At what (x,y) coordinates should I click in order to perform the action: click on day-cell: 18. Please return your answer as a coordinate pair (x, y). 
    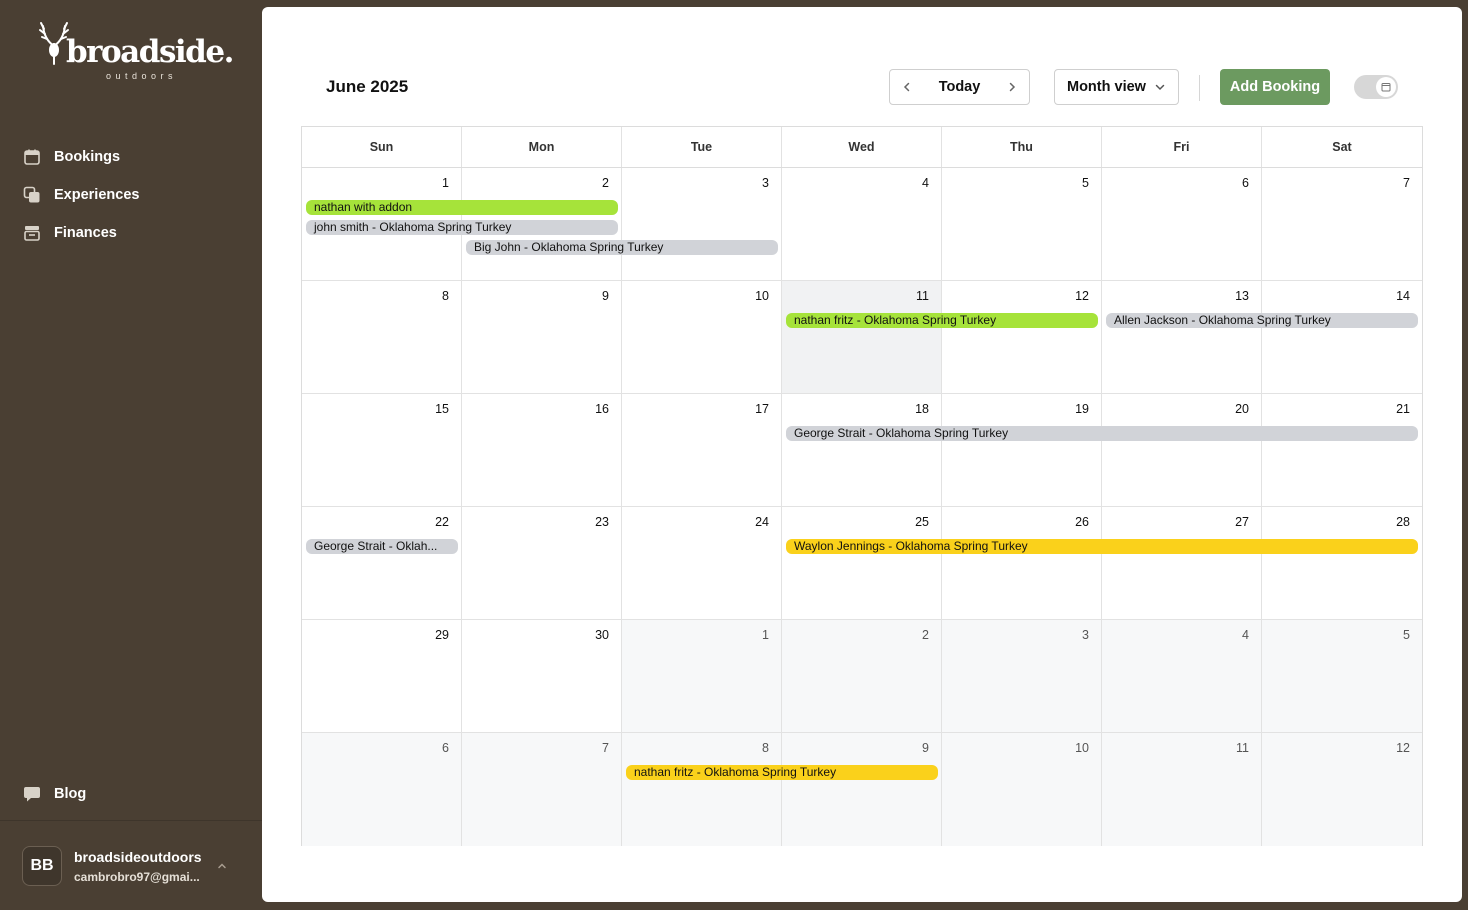
    Looking at the image, I should click on (862, 450).